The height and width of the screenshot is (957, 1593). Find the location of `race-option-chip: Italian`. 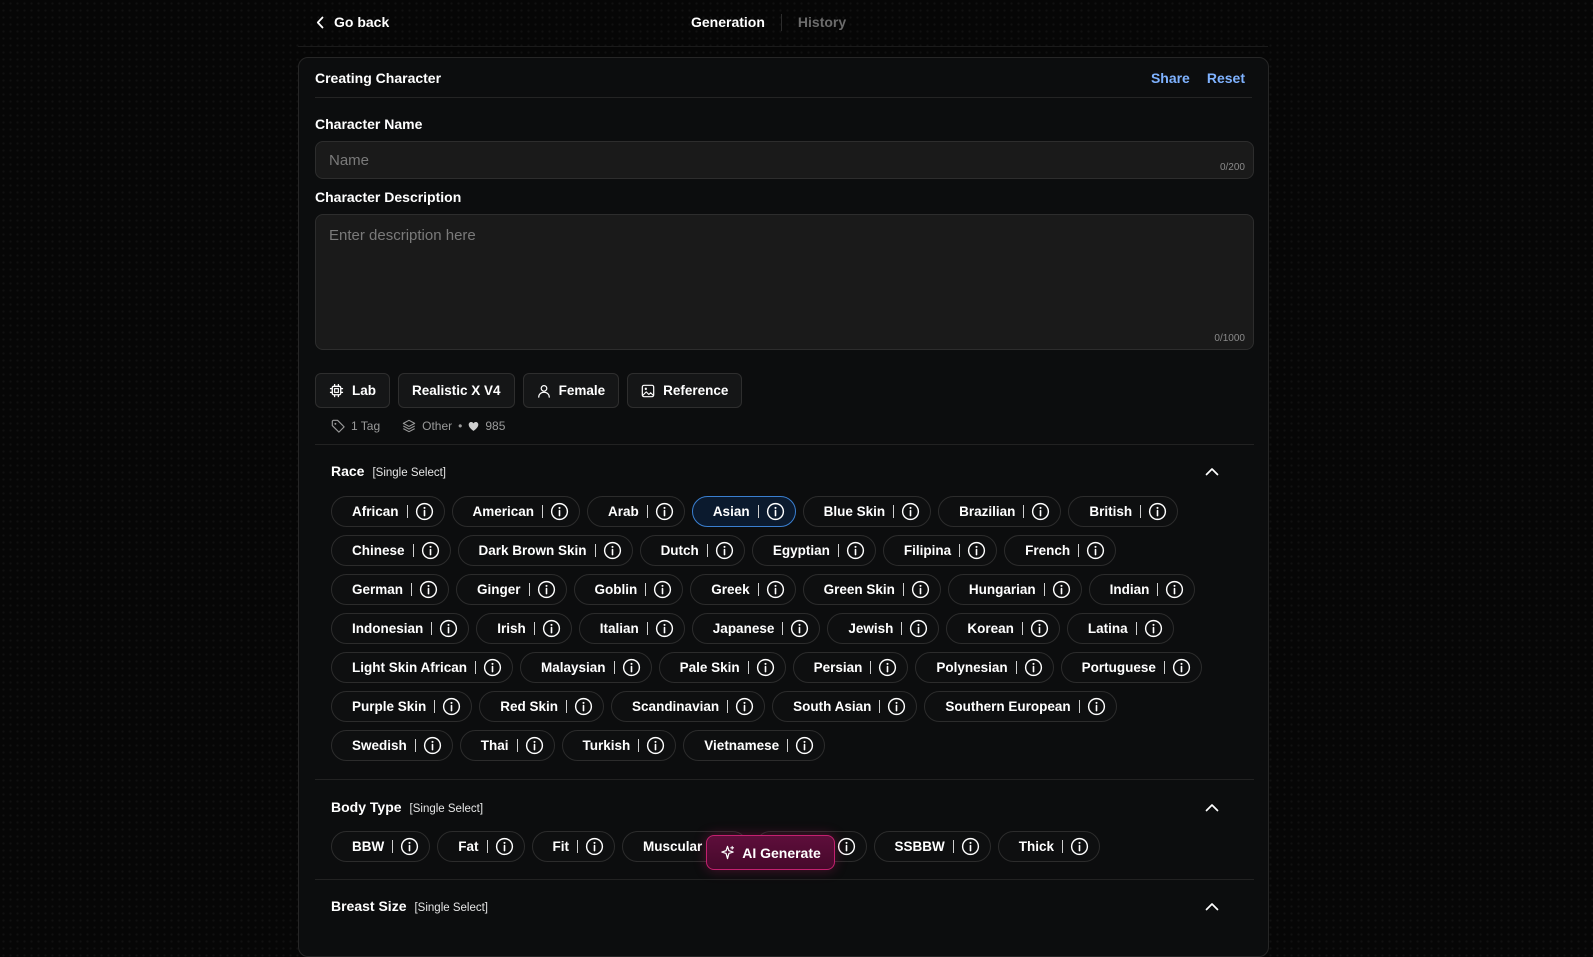

race-option-chip: Italian is located at coordinates (631, 628).